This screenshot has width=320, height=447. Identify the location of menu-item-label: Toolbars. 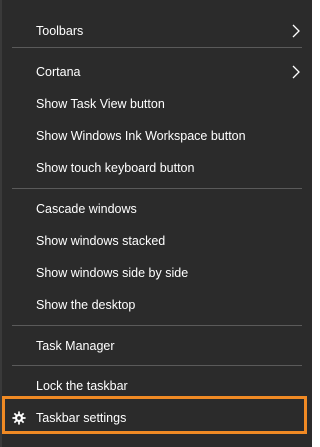
(60, 30).